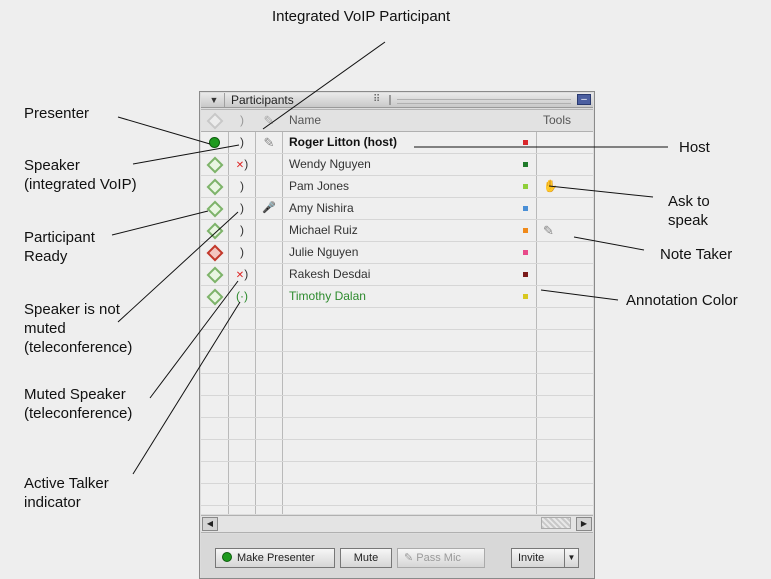  I want to click on tools-column-header: Tools, so click(566, 120).